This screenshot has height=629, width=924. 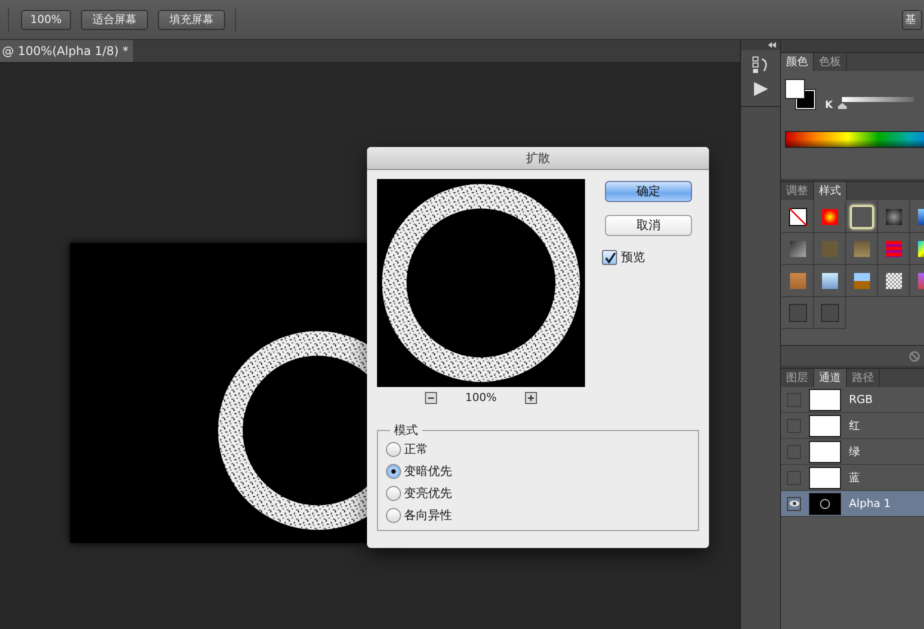 What do you see at coordinates (648, 191) in the screenshot?
I see `dialog-button: 确定` at bounding box center [648, 191].